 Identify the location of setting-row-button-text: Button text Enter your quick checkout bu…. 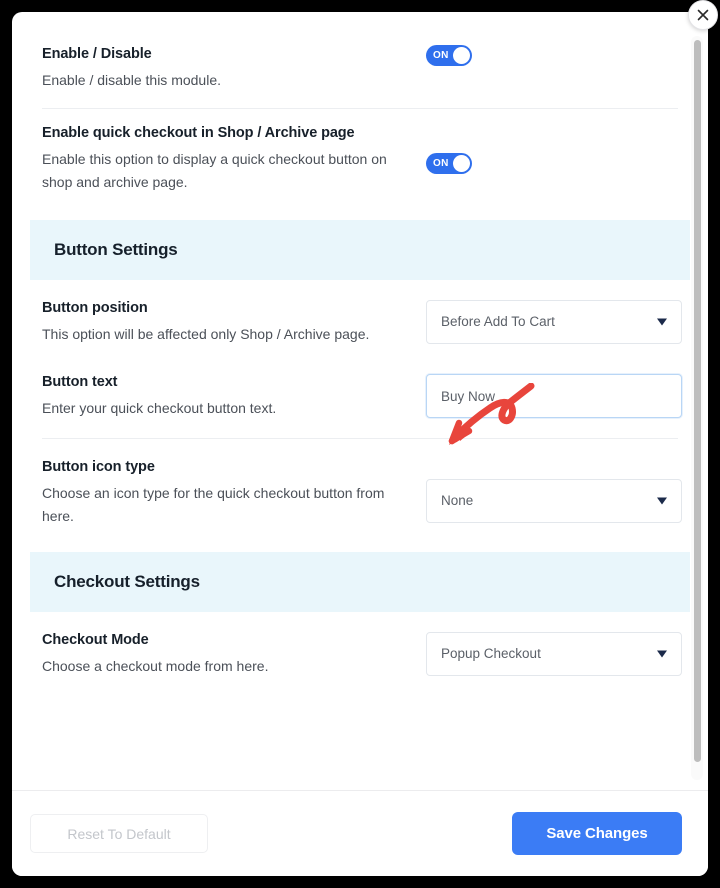
(360, 396).